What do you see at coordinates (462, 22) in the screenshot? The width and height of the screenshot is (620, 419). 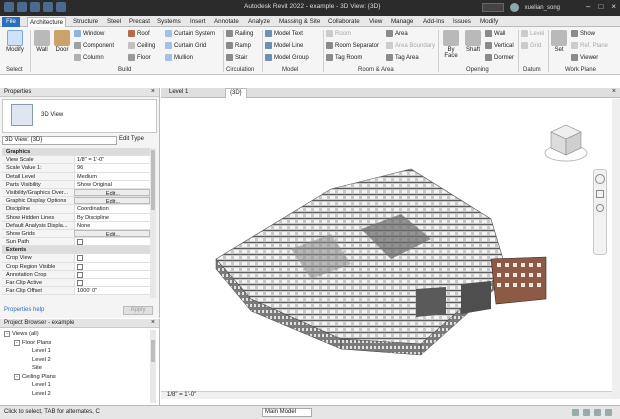 I see `tab-issues: Issues` at bounding box center [462, 22].